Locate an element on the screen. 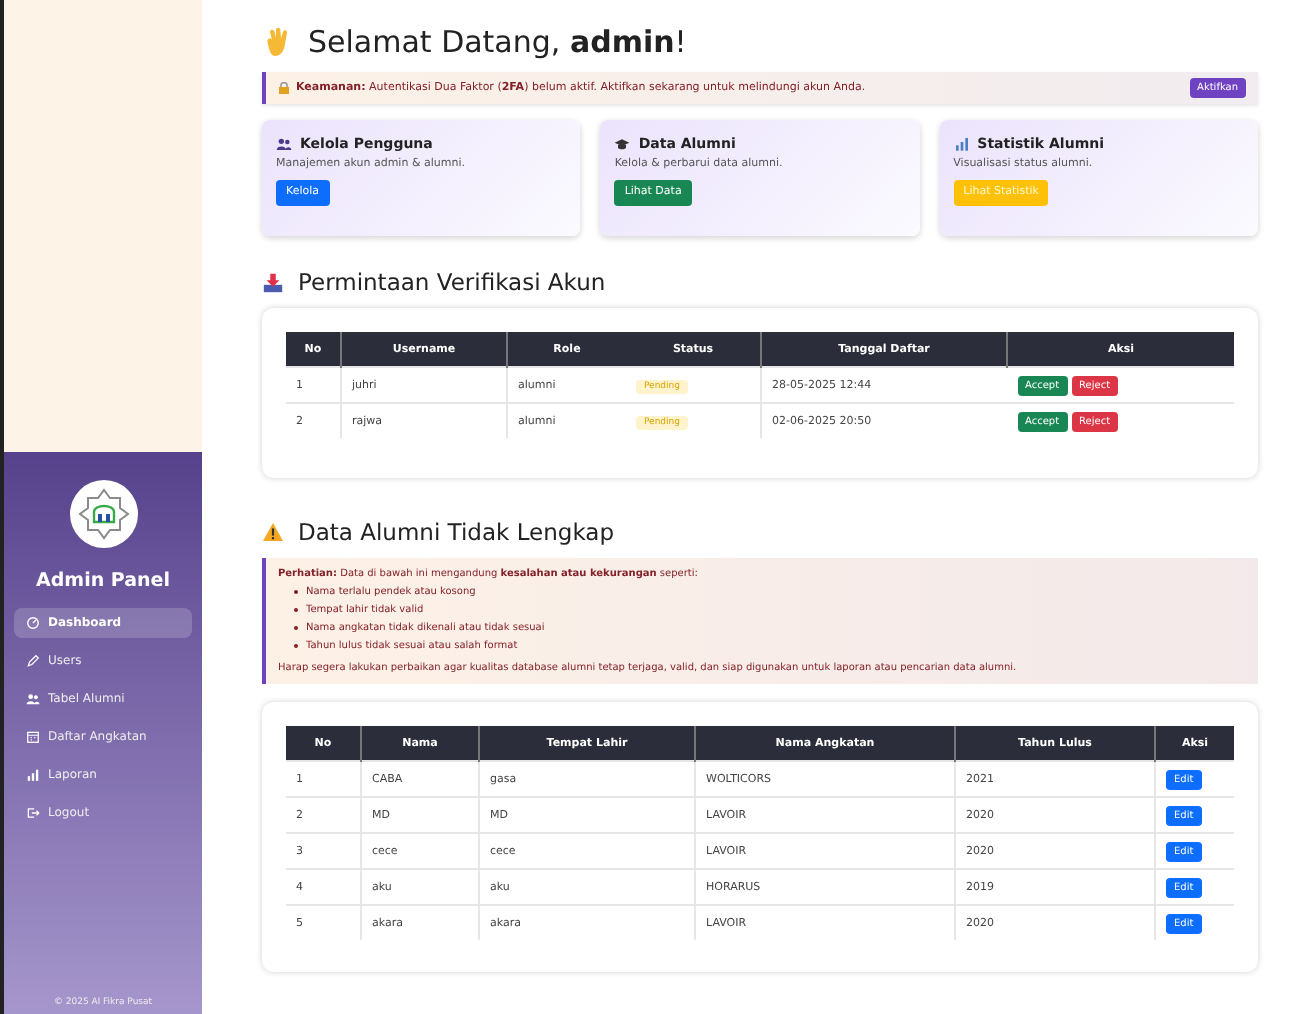 The width and height of the screenshot is (1310, 1014). nav-chart-icon is located at coordinates (33, 775).